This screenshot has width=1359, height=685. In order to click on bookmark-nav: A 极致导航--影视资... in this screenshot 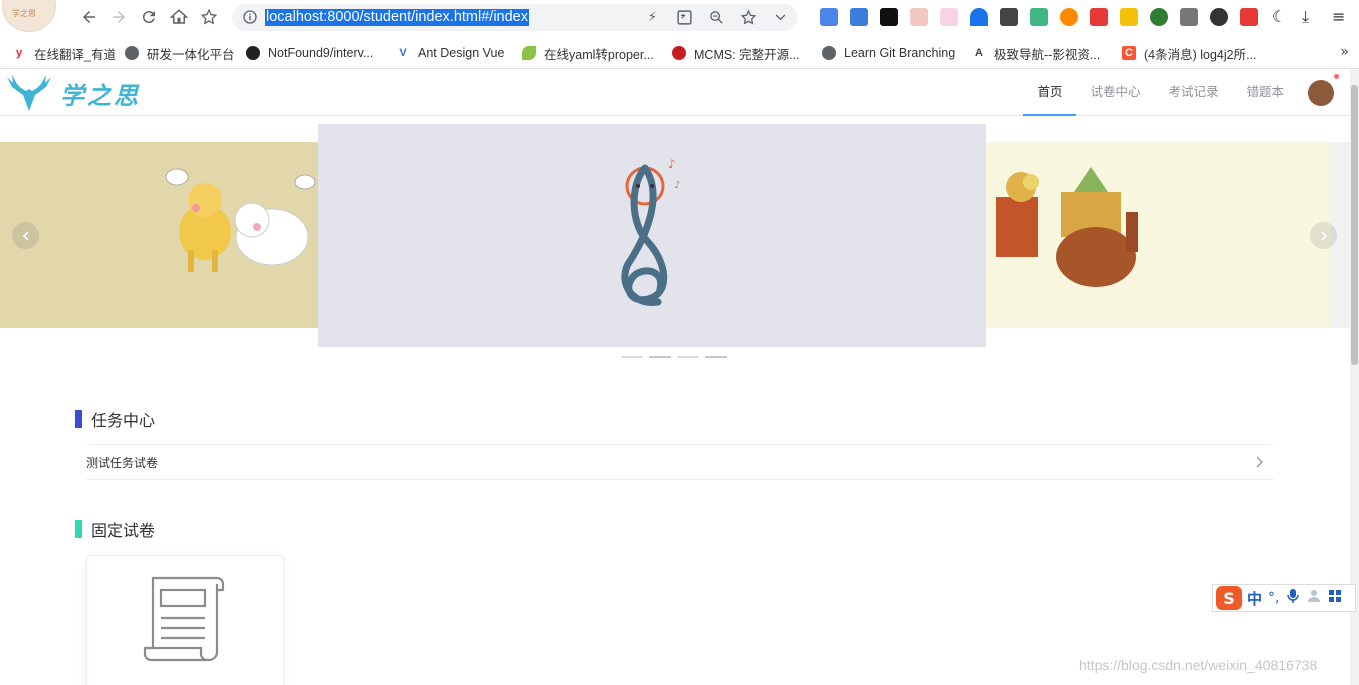, I will do `click(1036, 53)`.